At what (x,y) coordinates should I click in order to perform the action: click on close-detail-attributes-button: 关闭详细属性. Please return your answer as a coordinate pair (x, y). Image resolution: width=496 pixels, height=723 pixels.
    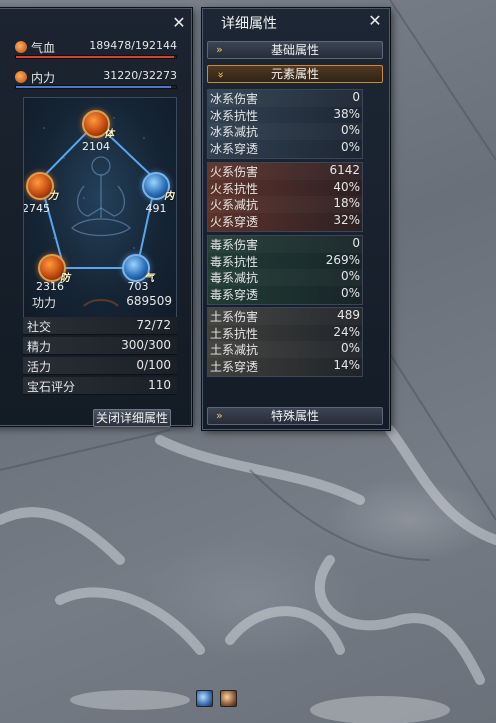
    Looking at the image, I should click on (132, 418).